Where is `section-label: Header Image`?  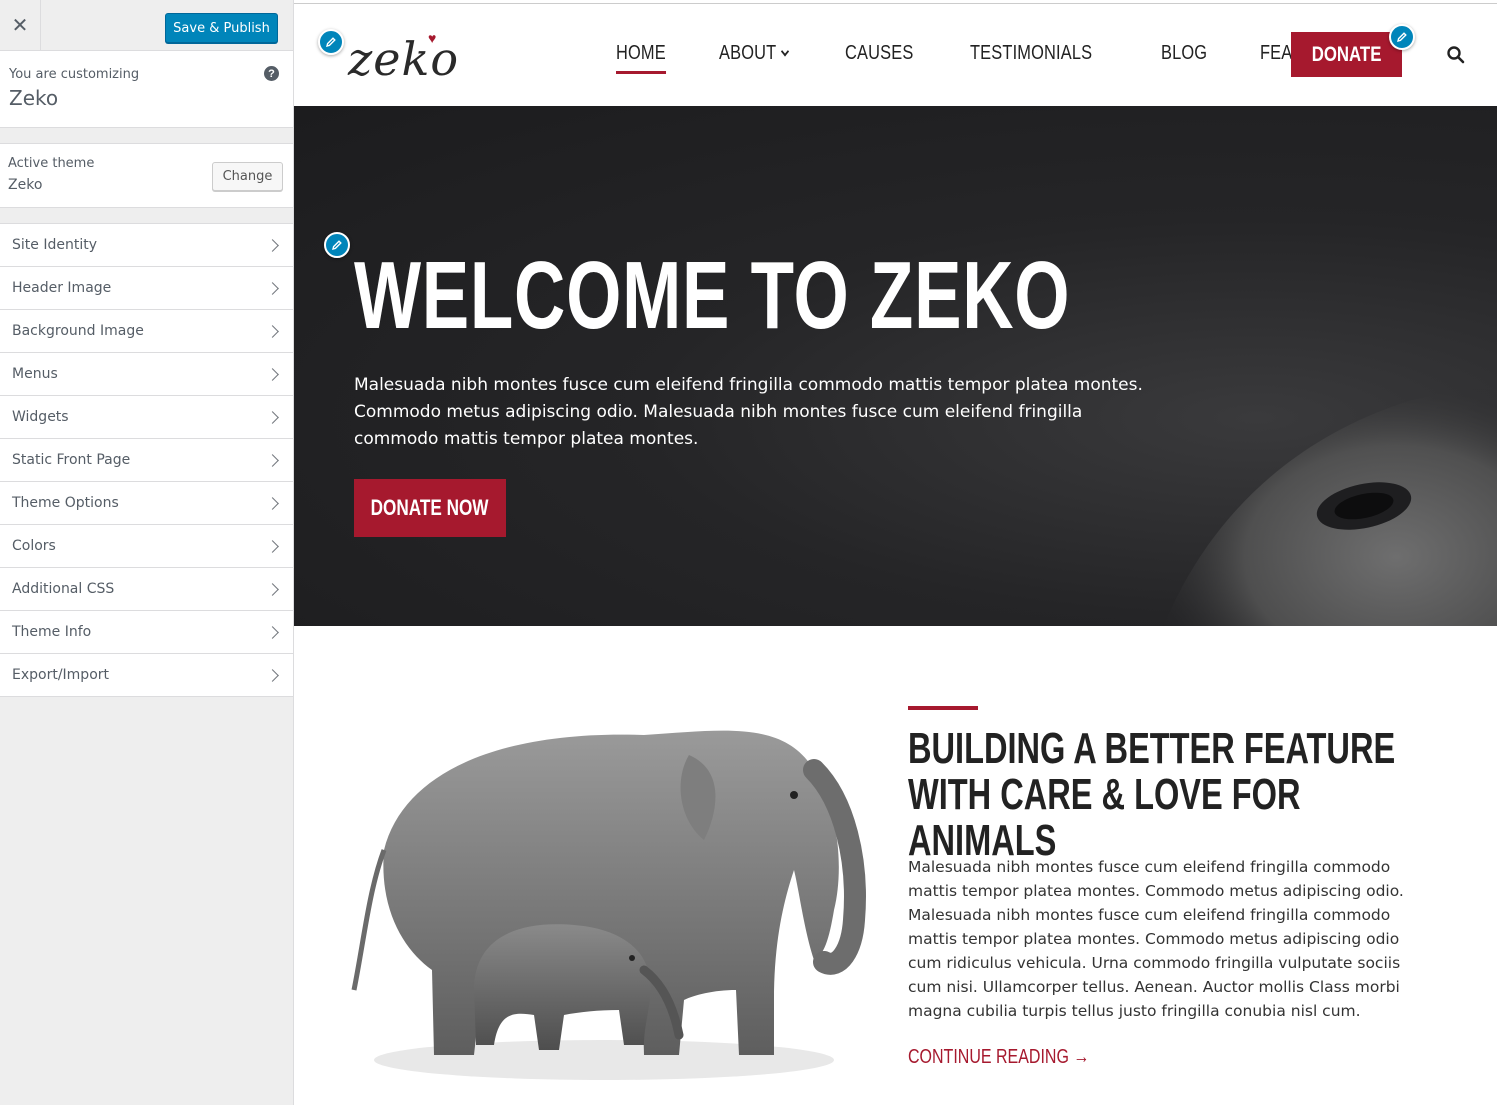 section-label: Header Image is located at coordinates (62, 288).